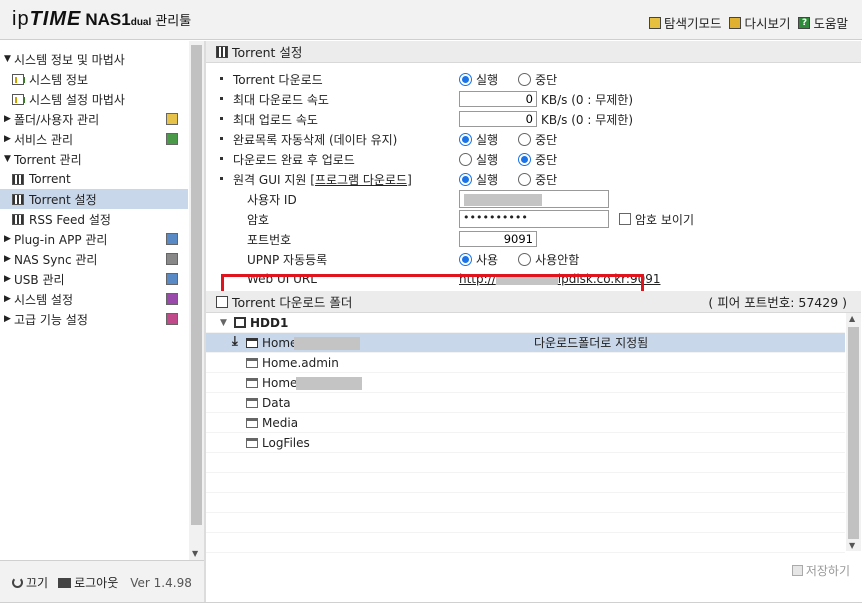  What do you see at coordinates (654, 22) in the screenshot?
I see `explorer-icon` at bounding box center [654, 22].